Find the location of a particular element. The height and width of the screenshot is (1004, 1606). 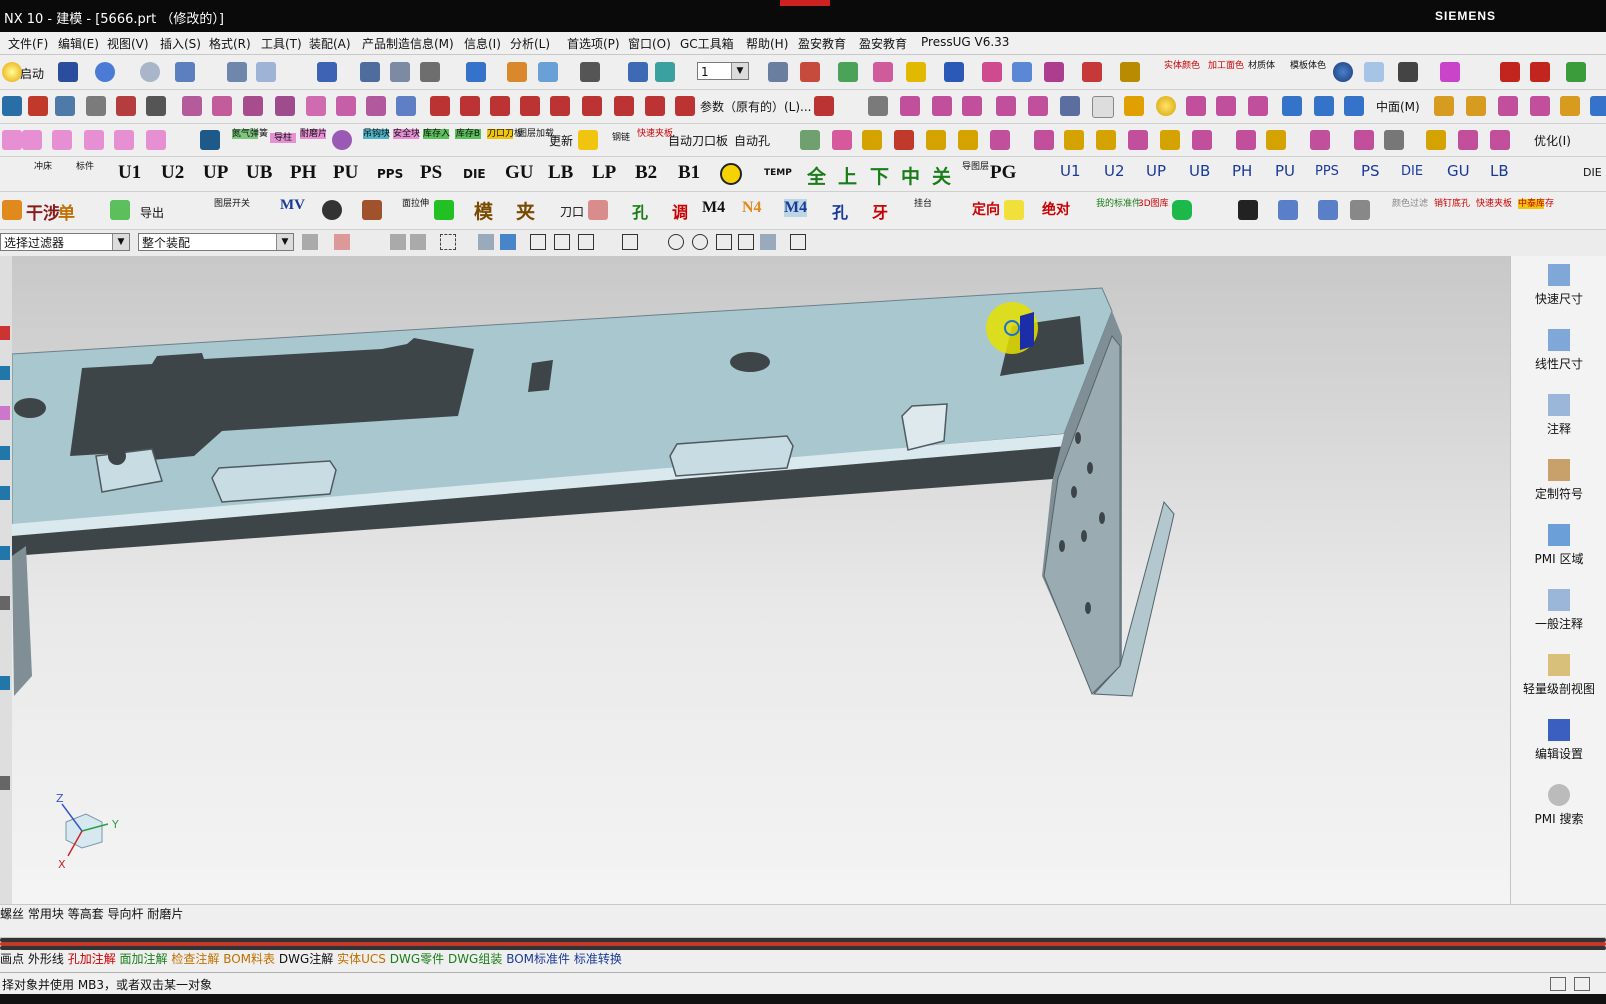

book-icon is located at coordinates (1070, 106).